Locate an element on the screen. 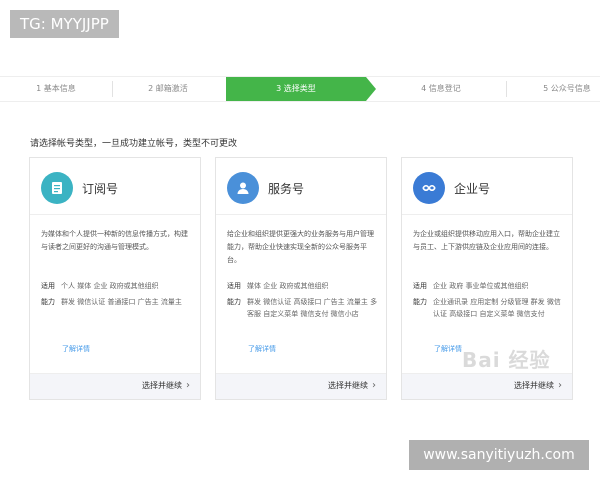  ability-value: 企业通讯录 应用定制 分级管理 群发 微信认证 高级接口 自定义菜单 微信支付 is located at coordinates (497, 308).